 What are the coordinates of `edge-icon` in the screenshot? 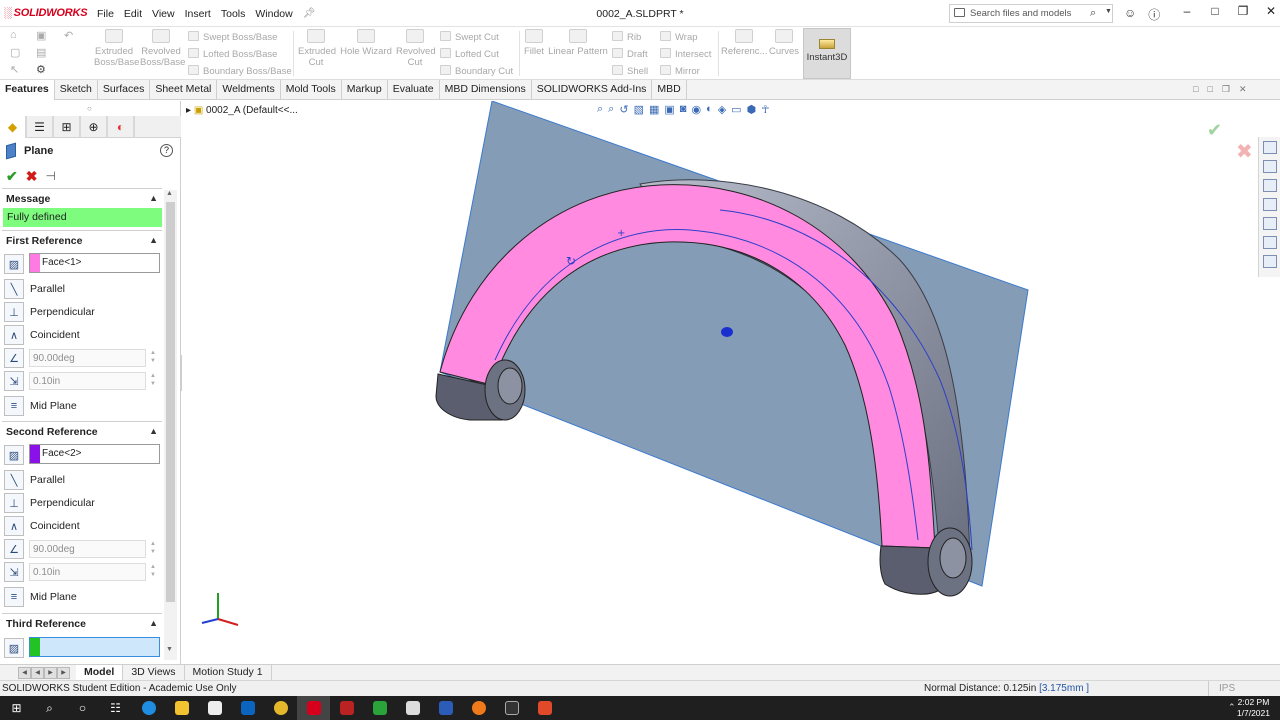 It's located at (148, 708).